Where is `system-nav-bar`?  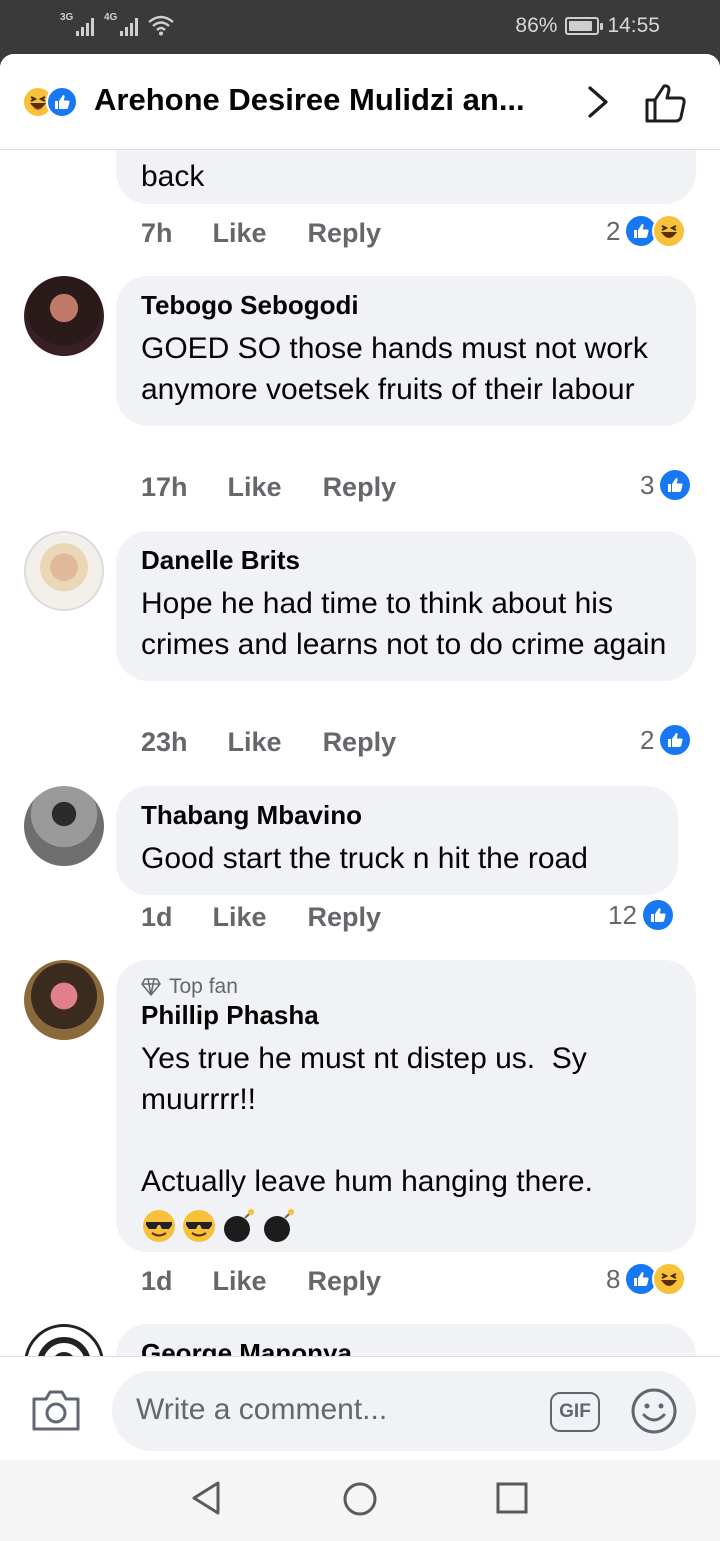
system-nav-bar is located at coordinates (360, 1500).